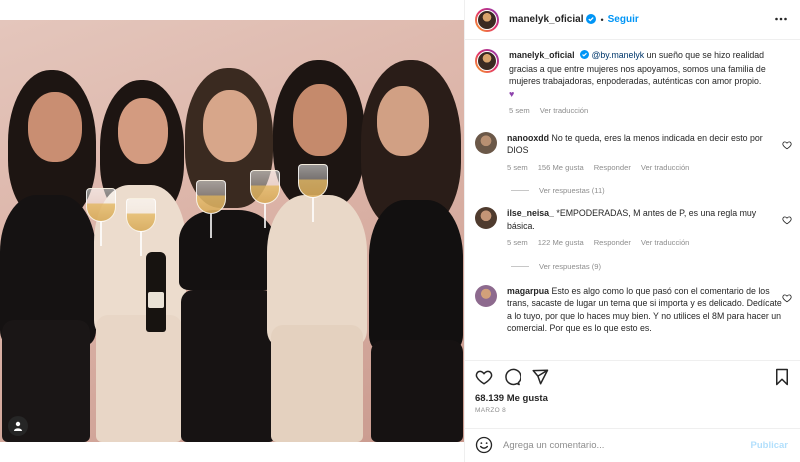  Describe the element at coordinates (530, 213) in the screenshot. I see `comment-username: ilse_neisa_` at that location.